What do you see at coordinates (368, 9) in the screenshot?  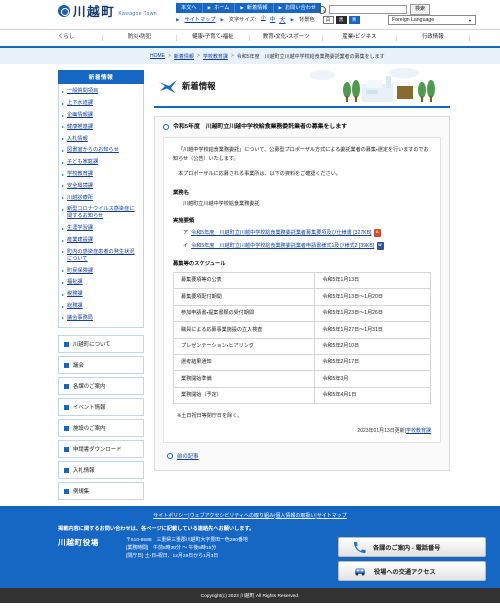 I see `search-input` at bounding box center [368, 9].